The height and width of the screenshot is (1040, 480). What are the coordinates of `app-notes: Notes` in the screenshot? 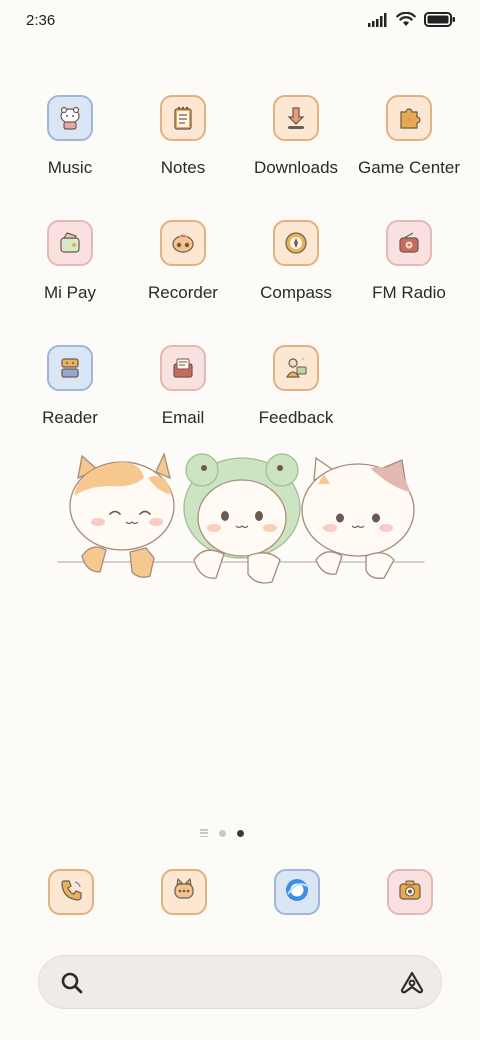 It's located at (183, 136).